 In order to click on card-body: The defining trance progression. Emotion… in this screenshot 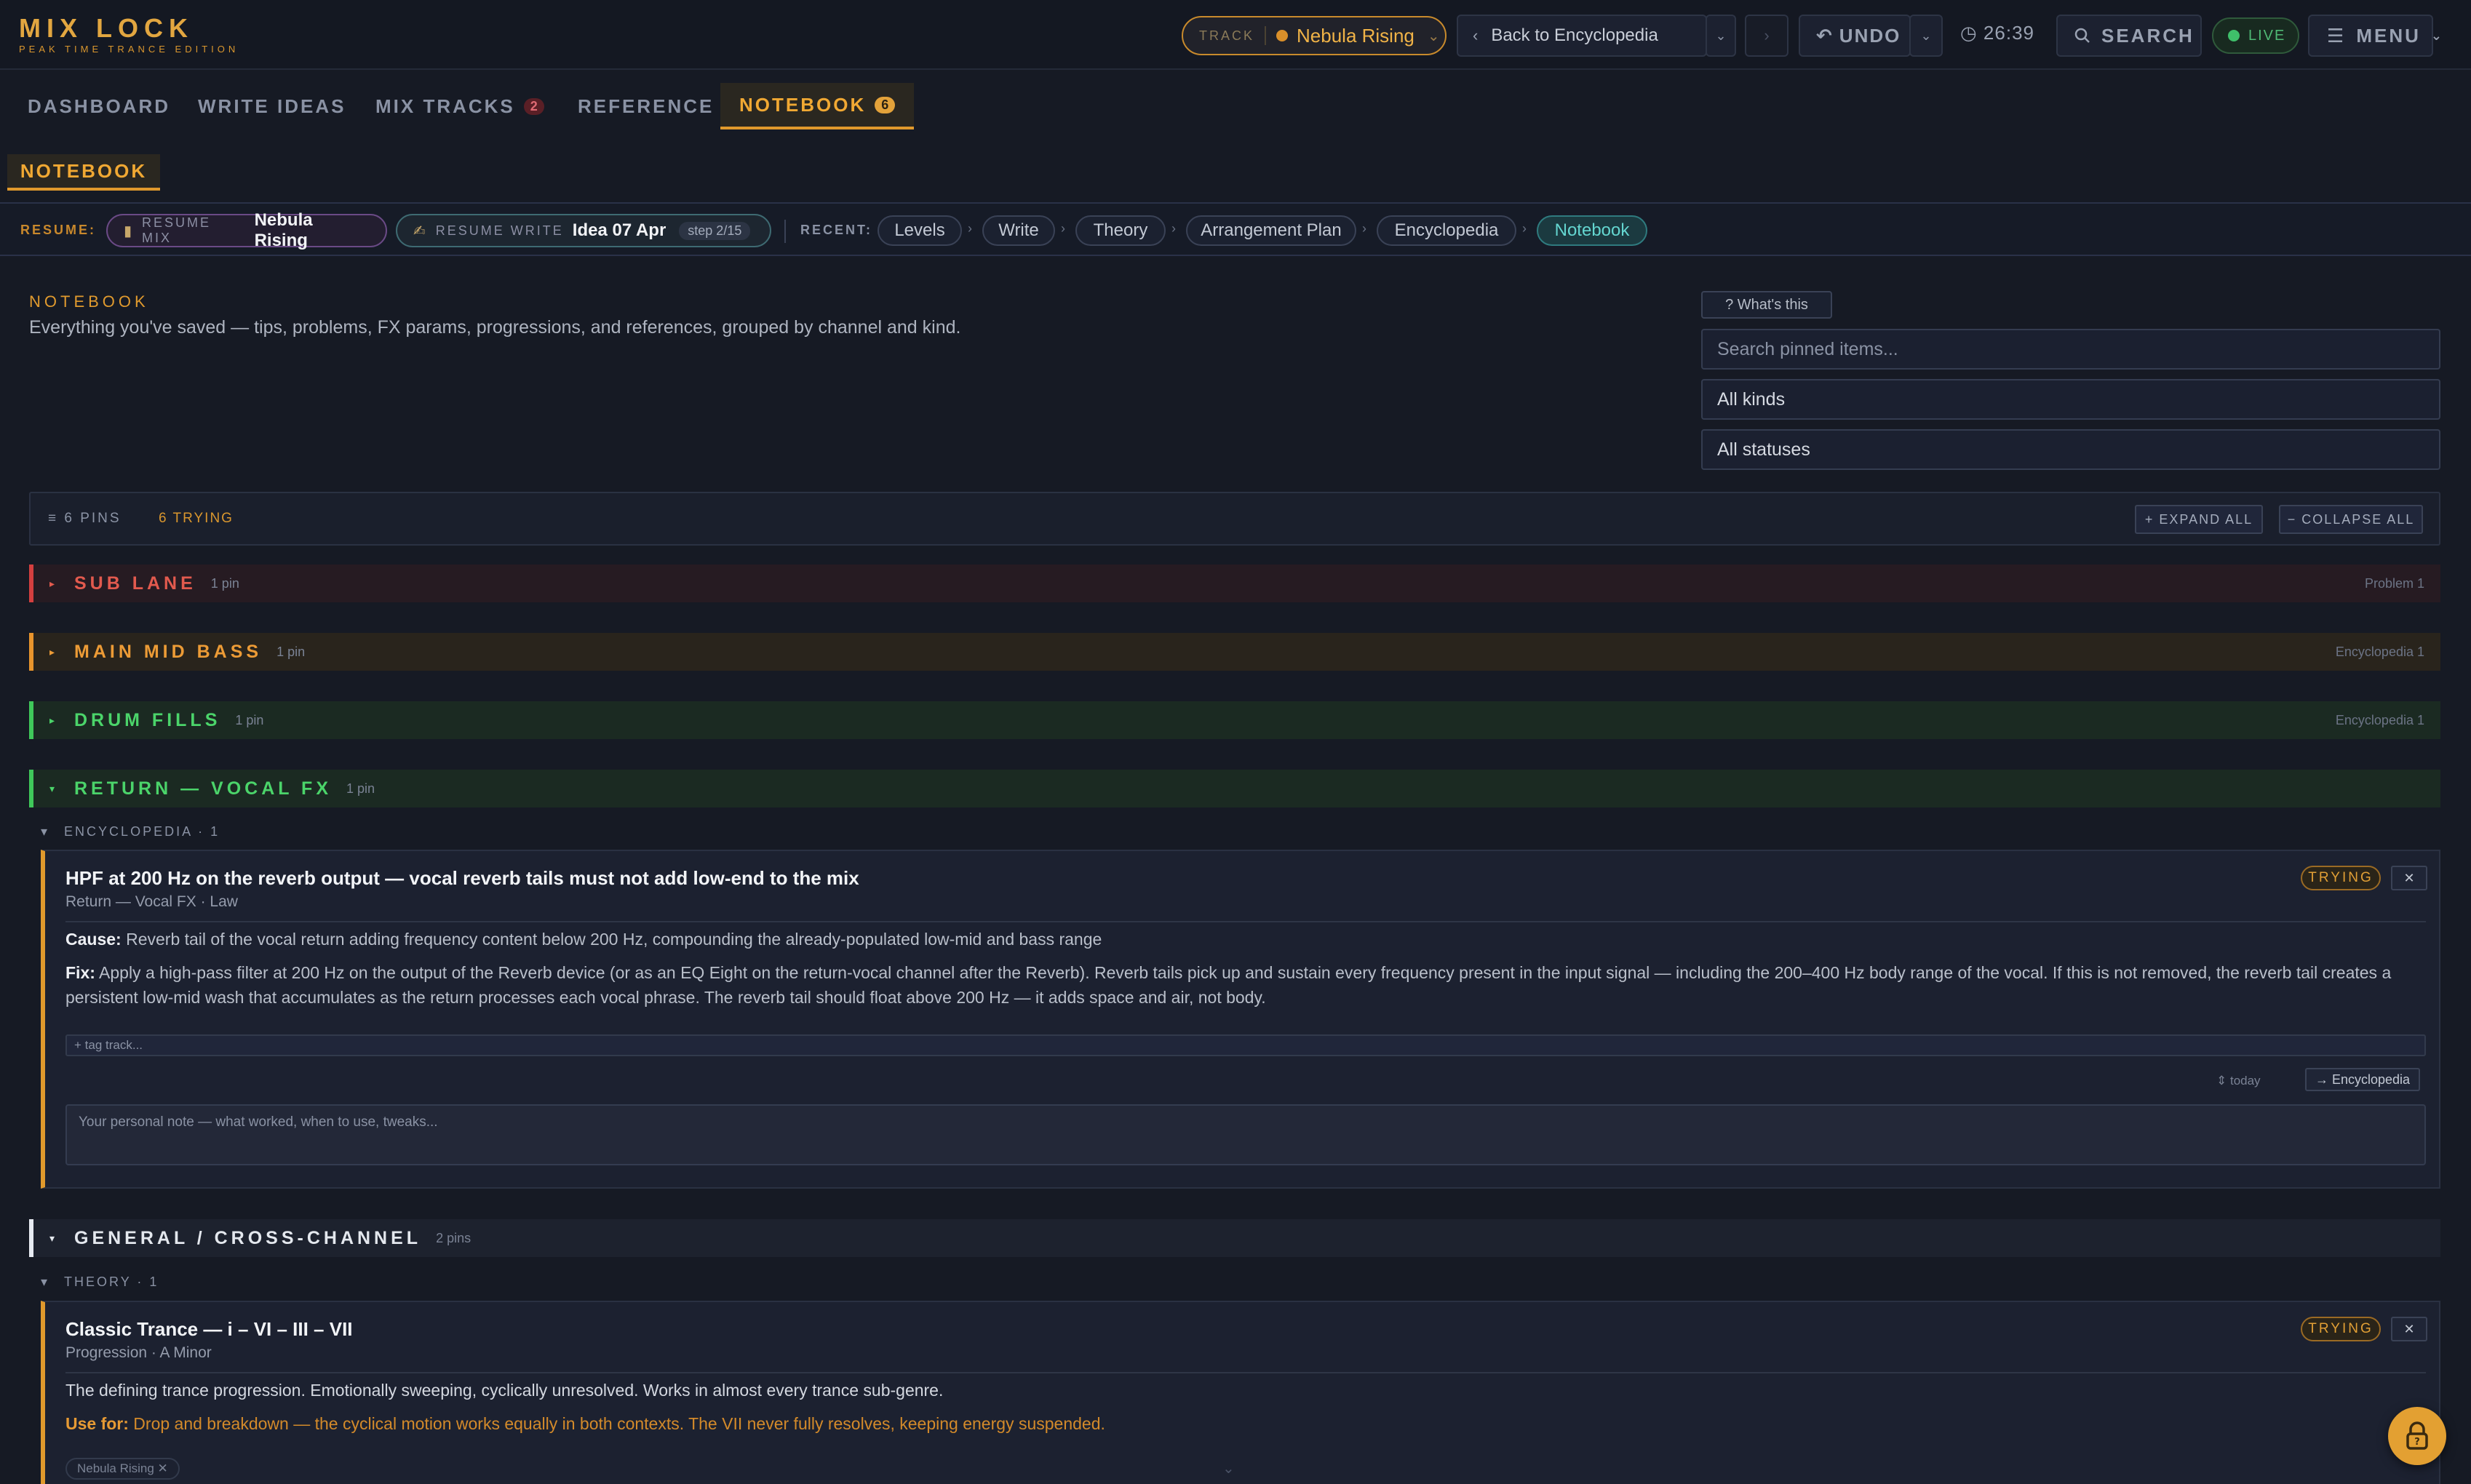, I will do `click(504, 1390)`.